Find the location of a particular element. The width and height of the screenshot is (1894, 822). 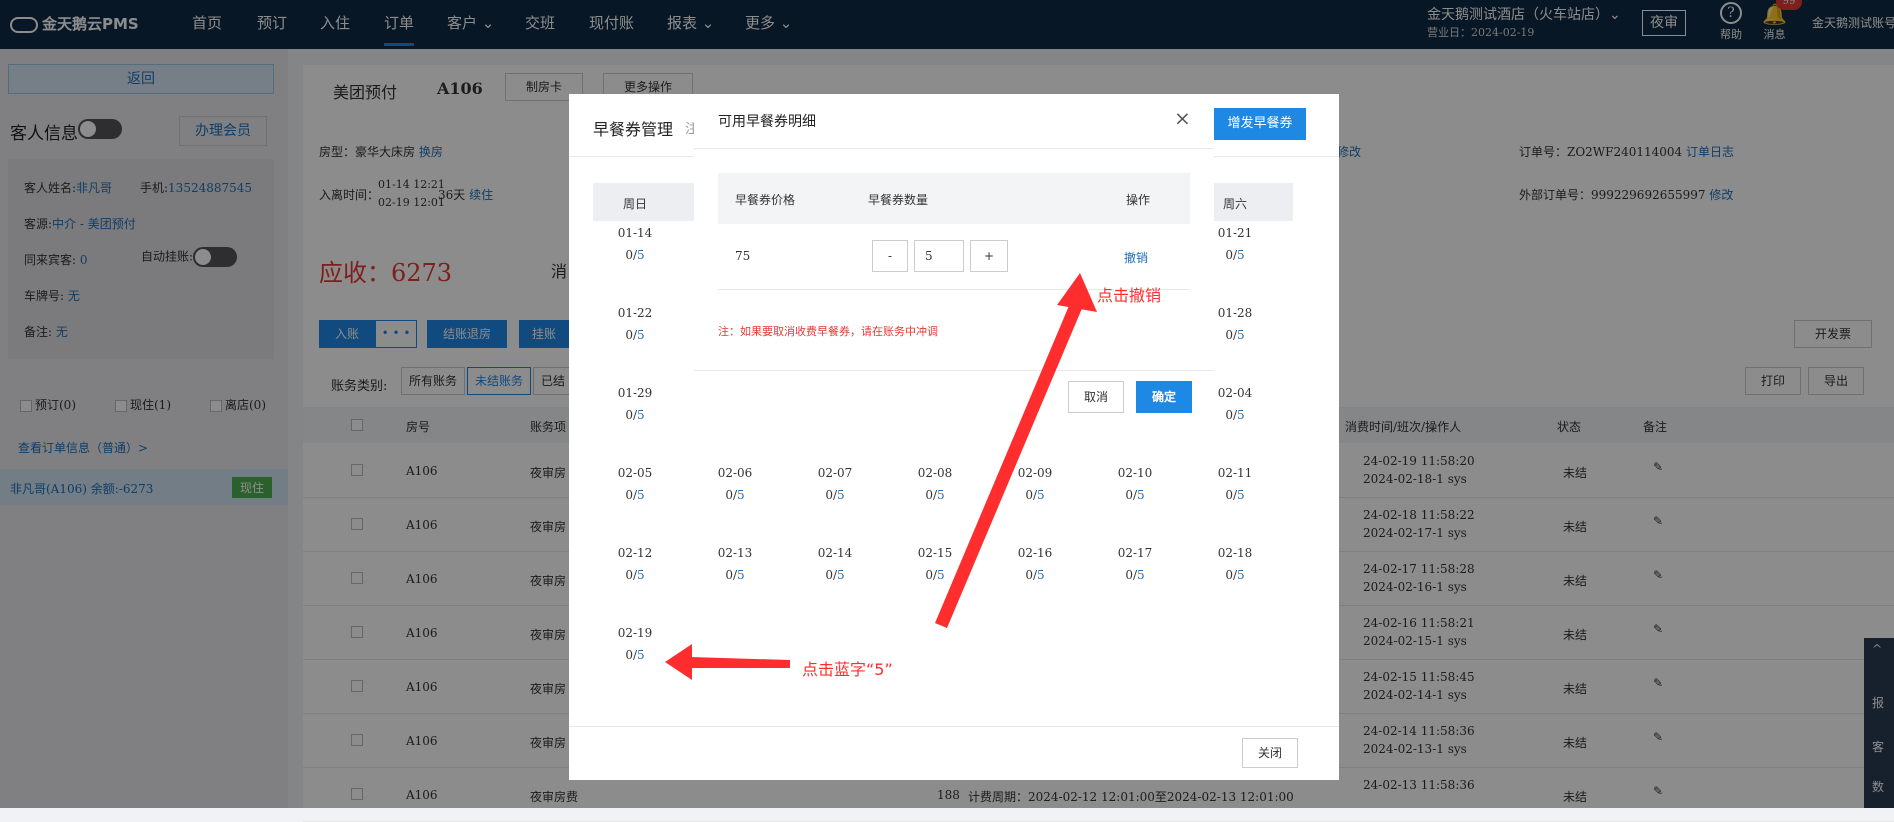

arrow-shaft-revoke is located at coordinates (1009, 464).